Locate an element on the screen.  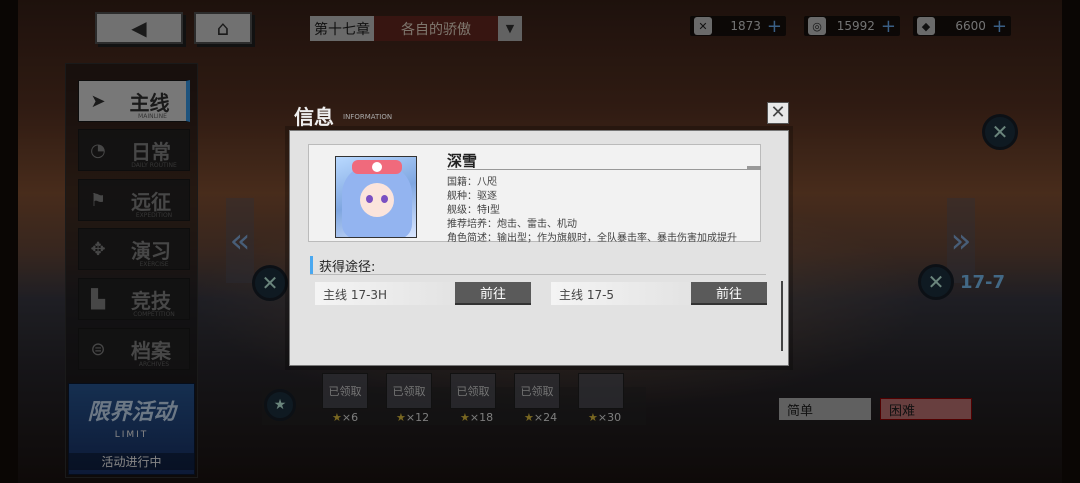
close-icon: ✕ is located at coordinates (778, 112).